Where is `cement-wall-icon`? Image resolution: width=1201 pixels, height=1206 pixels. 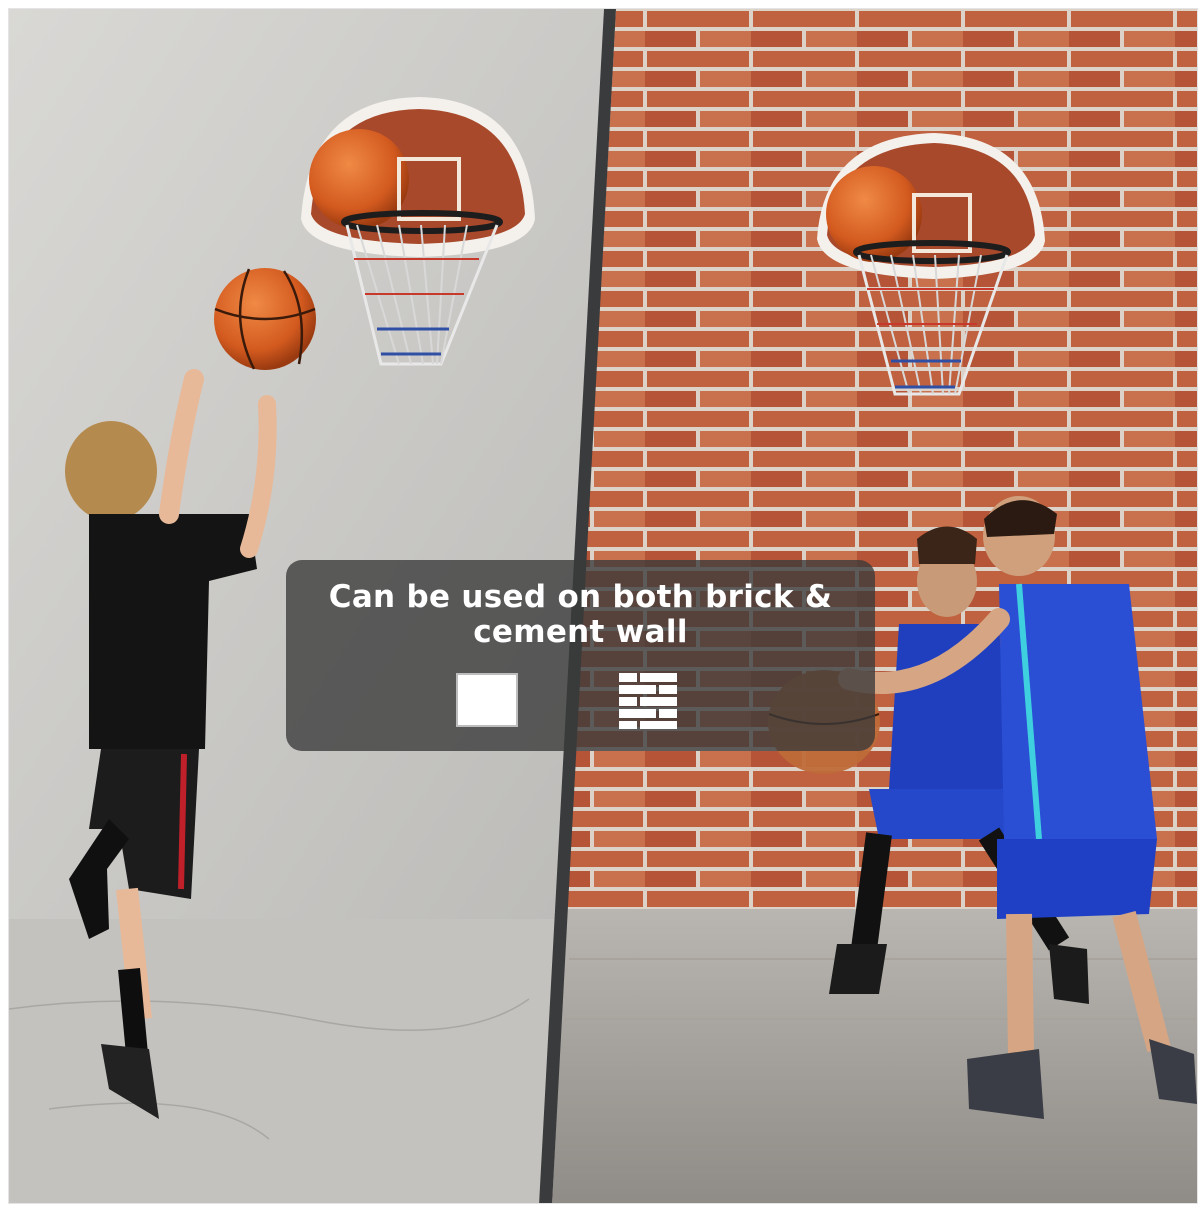
cement-wall-icon is located at coordinates (487, 700).